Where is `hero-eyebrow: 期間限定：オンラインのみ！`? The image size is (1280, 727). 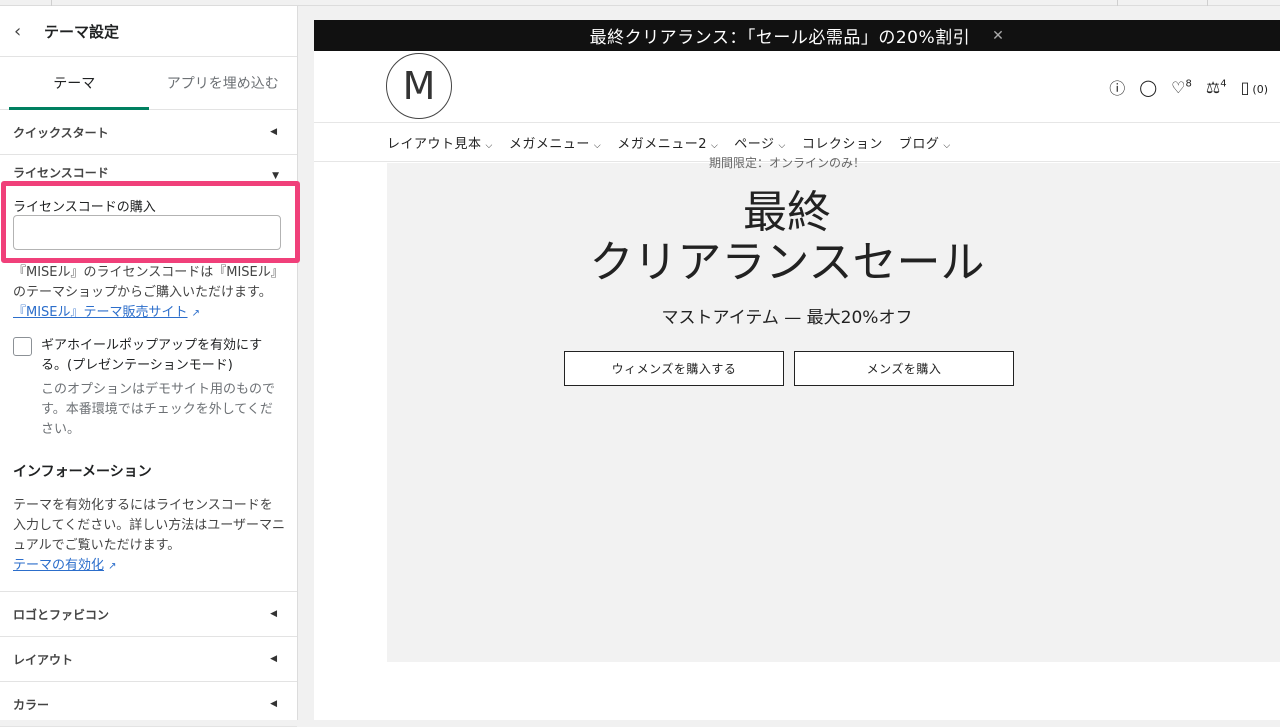
hero-eyebrow: 期間限定：オンラインのみ！ is located at coordinates (786, 163).